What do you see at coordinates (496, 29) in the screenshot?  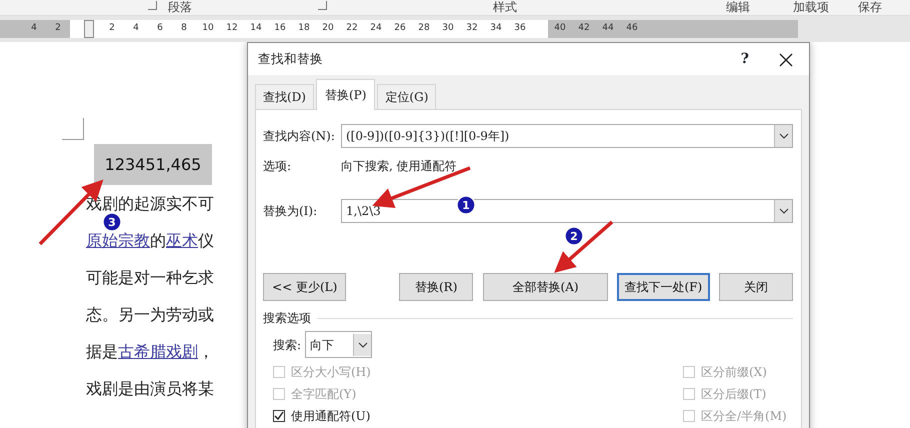 I see `ruler-number: 34` at bounding box center [496, 29].